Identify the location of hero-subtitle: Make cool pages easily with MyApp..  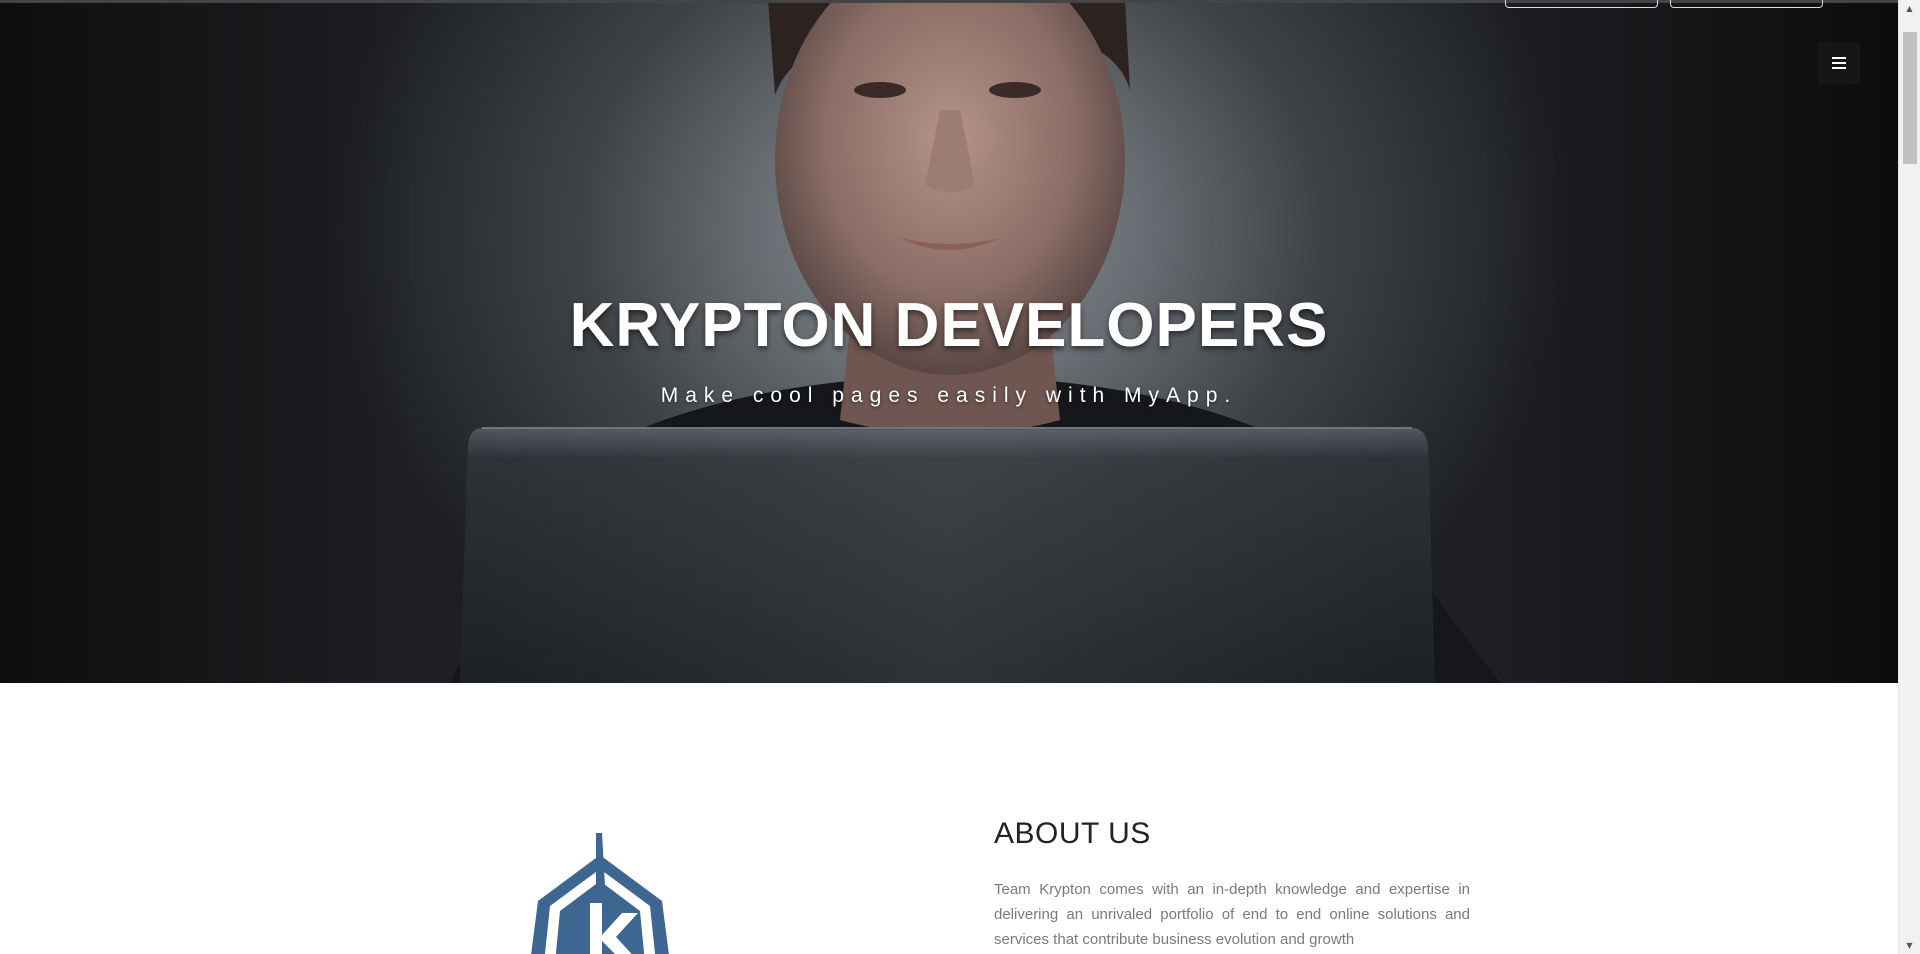
(949, 395).